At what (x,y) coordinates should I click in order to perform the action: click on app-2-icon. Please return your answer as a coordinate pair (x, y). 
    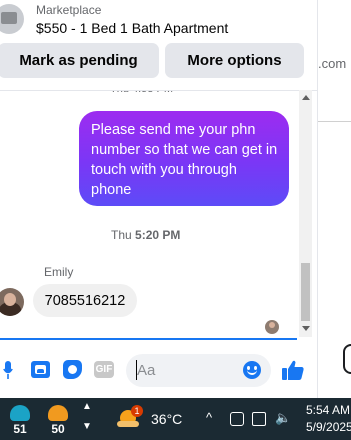
    Looking at the image, I should click on (58, 413).